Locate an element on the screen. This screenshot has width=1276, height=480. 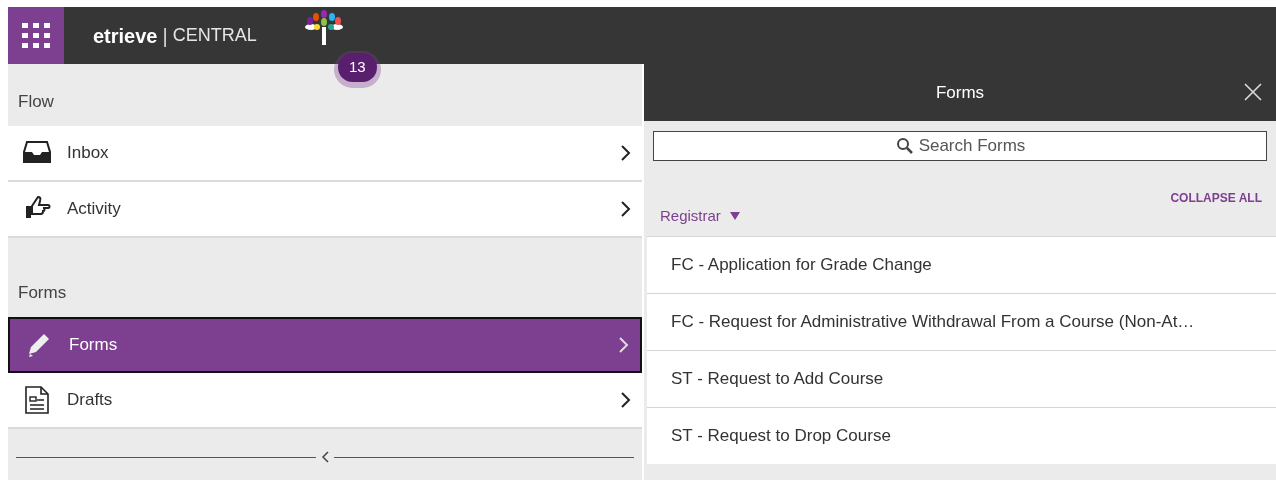
product-name: CENTRAL is located at coordinates (214, 35).